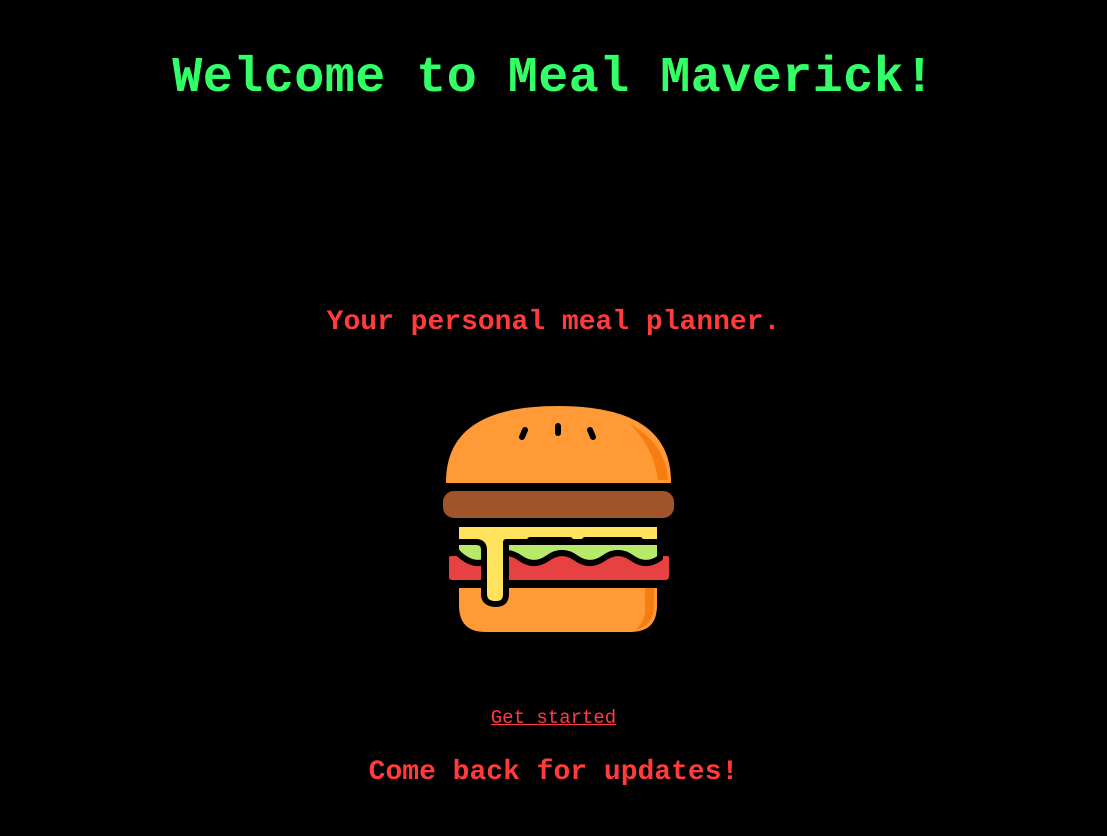 The image size is (1107, 836). What do you see at coordinates (553, 78) in the screenshot?
I see `page-title: Welcome to Meal Maverick!` at bounding box center [553, 78].